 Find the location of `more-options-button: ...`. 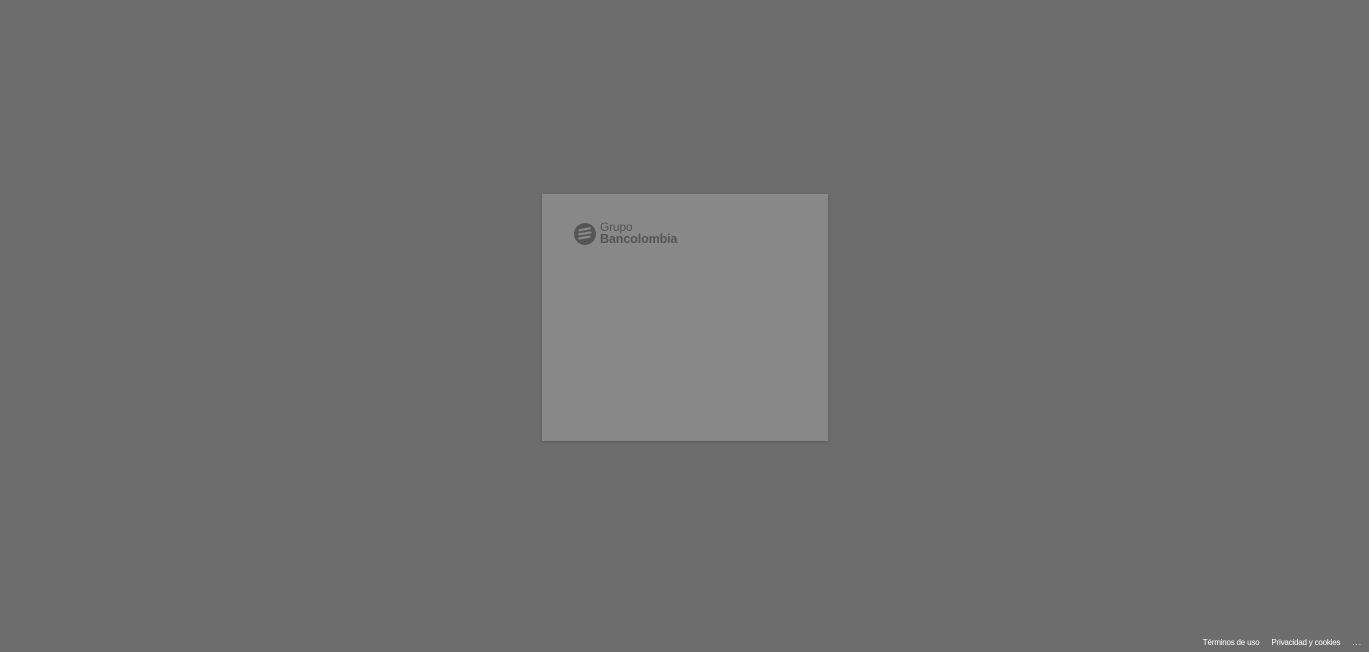

more-options-button: ... is located at coordinates (1357, 642).